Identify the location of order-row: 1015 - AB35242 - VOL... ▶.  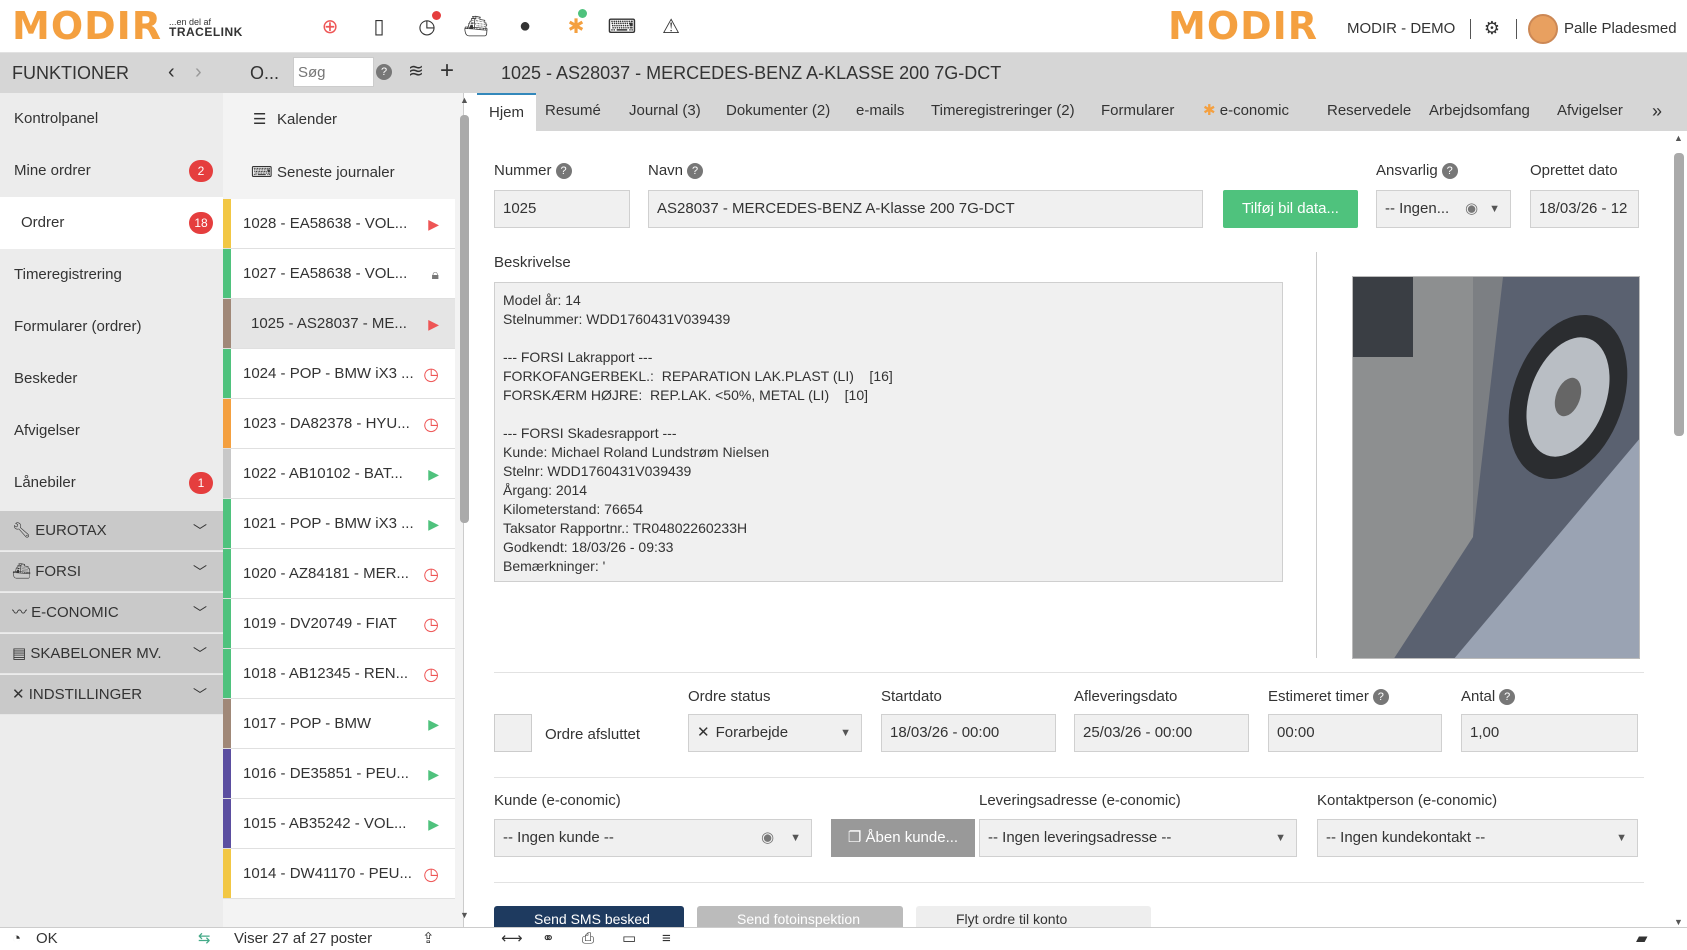
(339, 824).